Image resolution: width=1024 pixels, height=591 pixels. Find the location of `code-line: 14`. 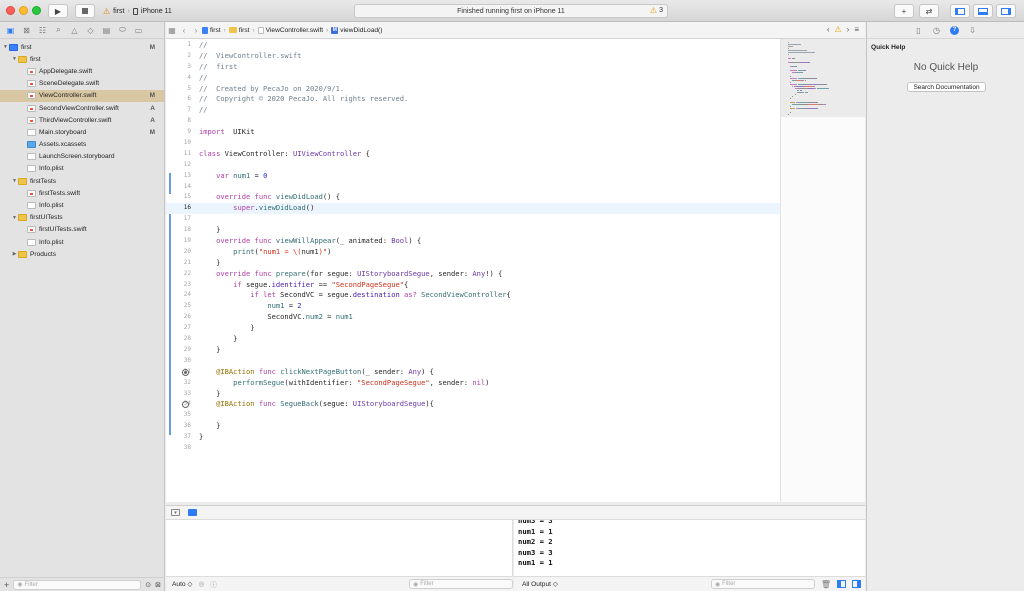

code-line: 14 is located at coordinates (473, 187).